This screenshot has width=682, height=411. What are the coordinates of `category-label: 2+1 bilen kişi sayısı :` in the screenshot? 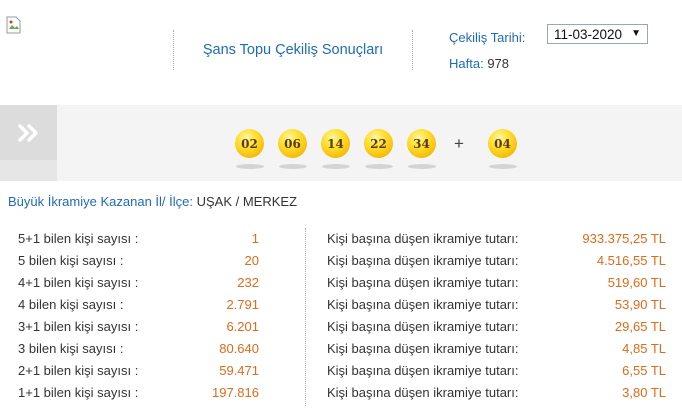 It's located at (78, 370).